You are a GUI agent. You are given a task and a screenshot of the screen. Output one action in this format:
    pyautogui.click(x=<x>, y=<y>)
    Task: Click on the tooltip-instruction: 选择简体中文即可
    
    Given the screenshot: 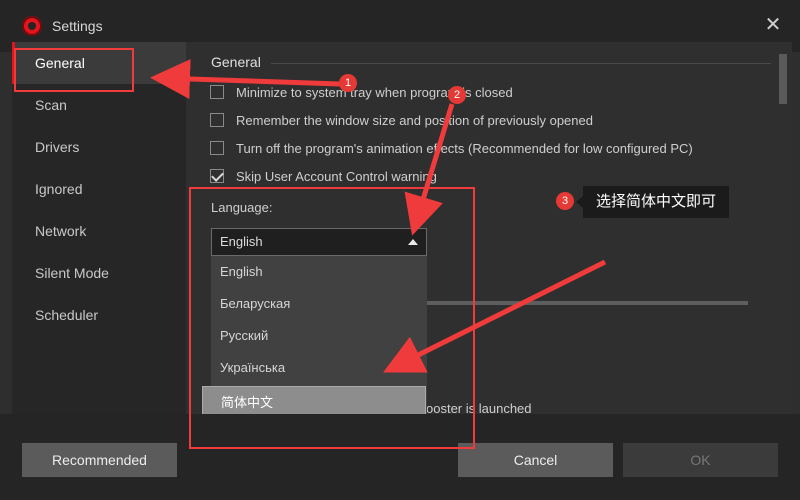 What is the action you would take?
    pyautogui.click(x=652, y=202)
    